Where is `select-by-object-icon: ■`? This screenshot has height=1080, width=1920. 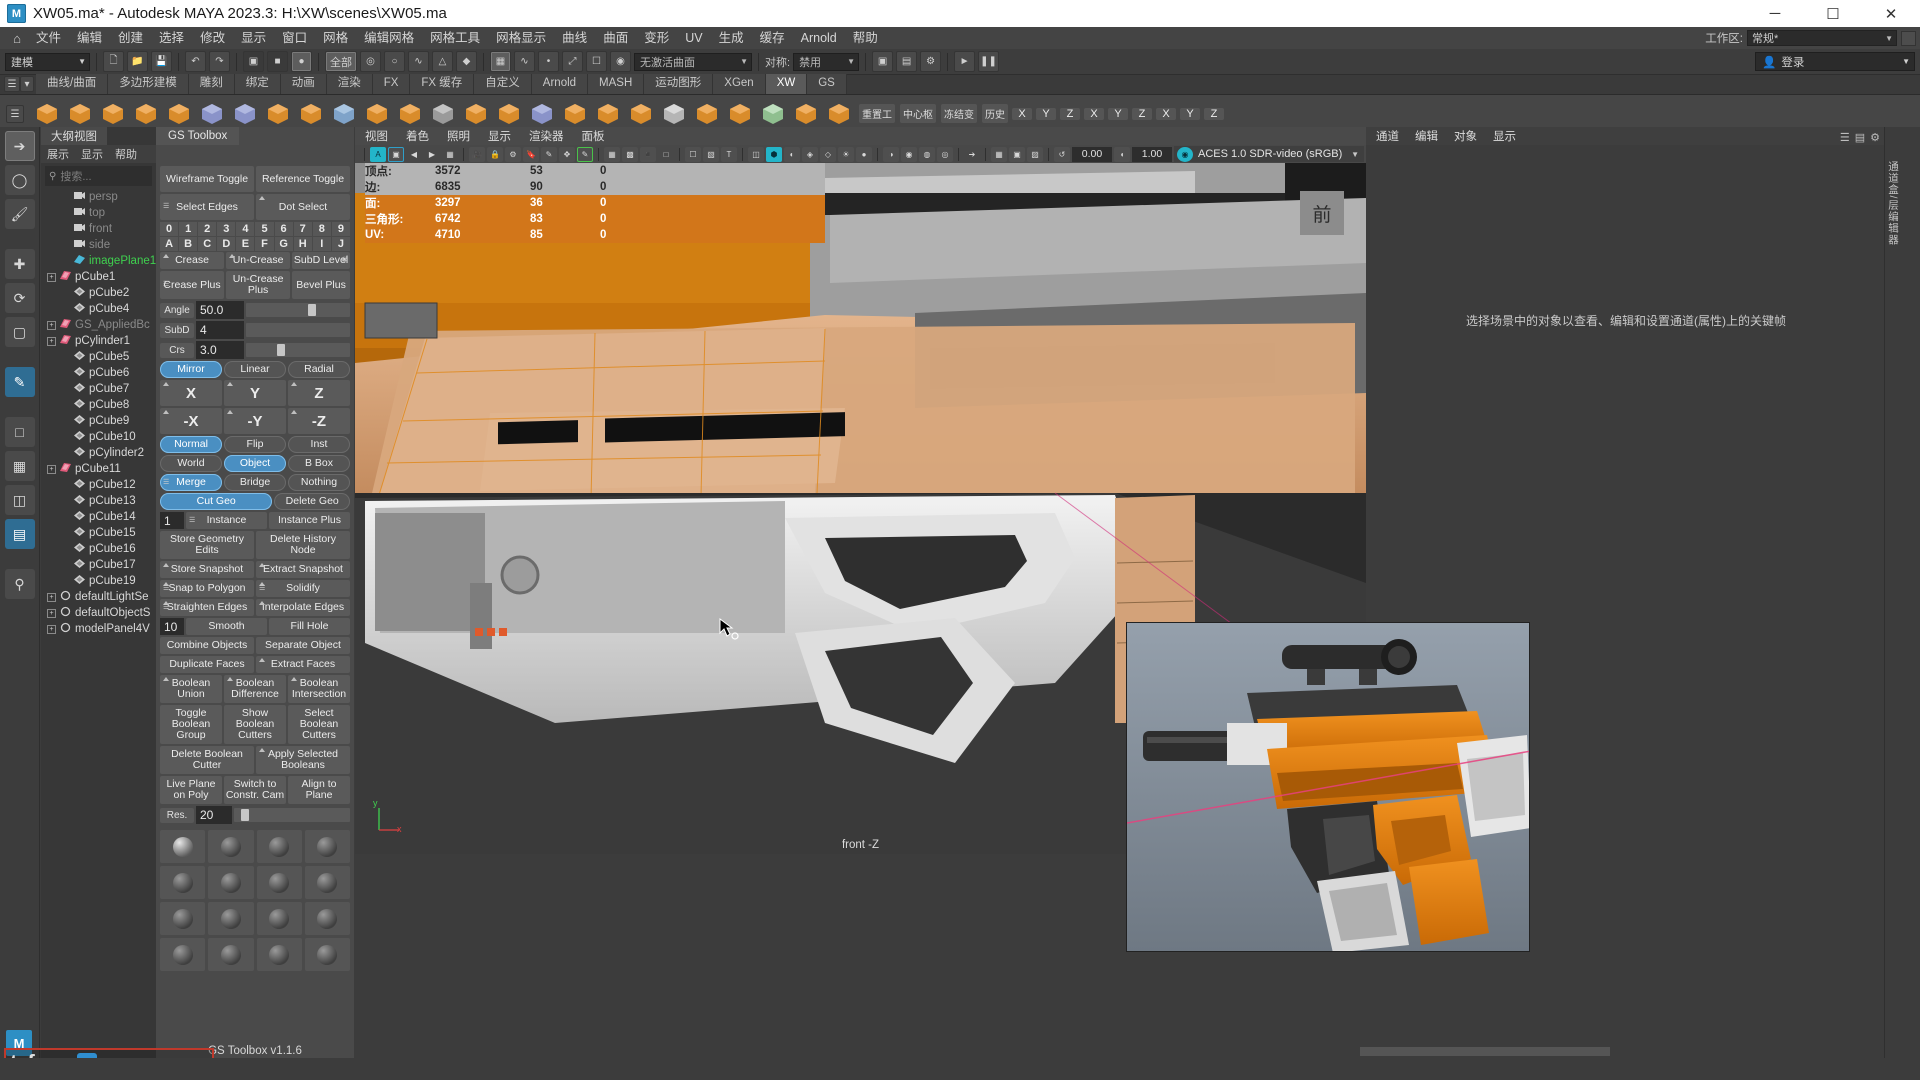
select-by-object-icon: ■ is located at coordinates (277, 61).